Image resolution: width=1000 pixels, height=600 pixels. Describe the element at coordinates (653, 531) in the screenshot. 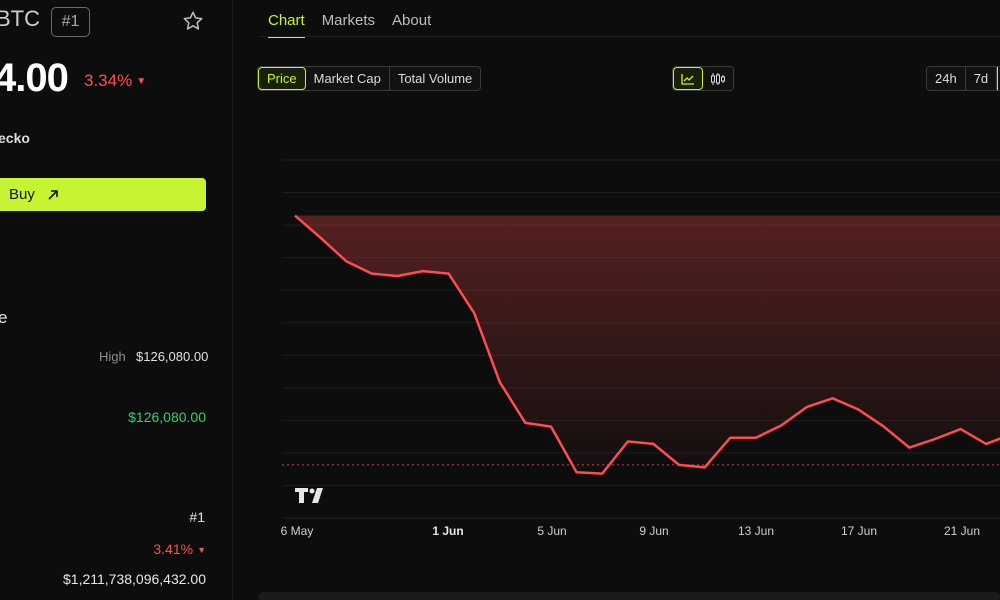

I see `x-tick-label: 9 Jun` at that location.